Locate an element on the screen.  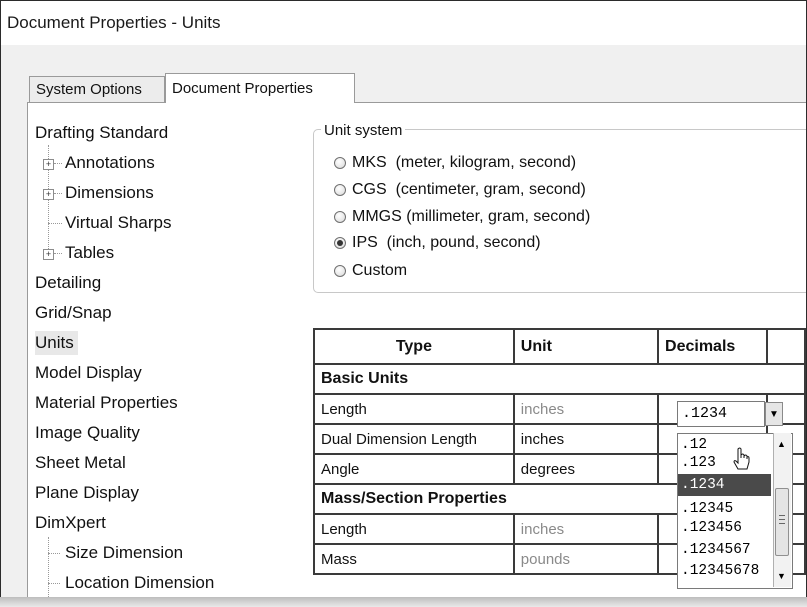
cell-type: Angle is located at coordinates (414, 469).